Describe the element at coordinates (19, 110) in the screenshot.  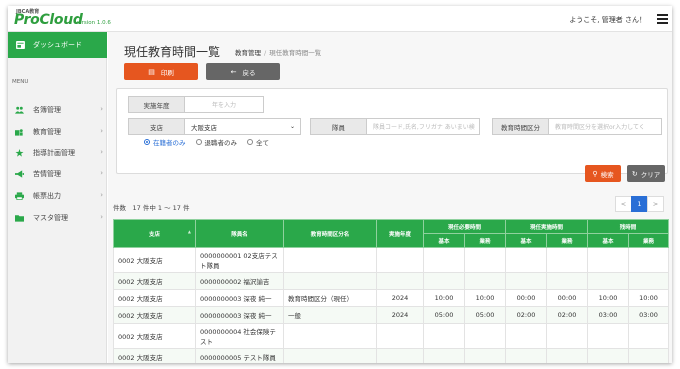
I see `users-icon` at that location.